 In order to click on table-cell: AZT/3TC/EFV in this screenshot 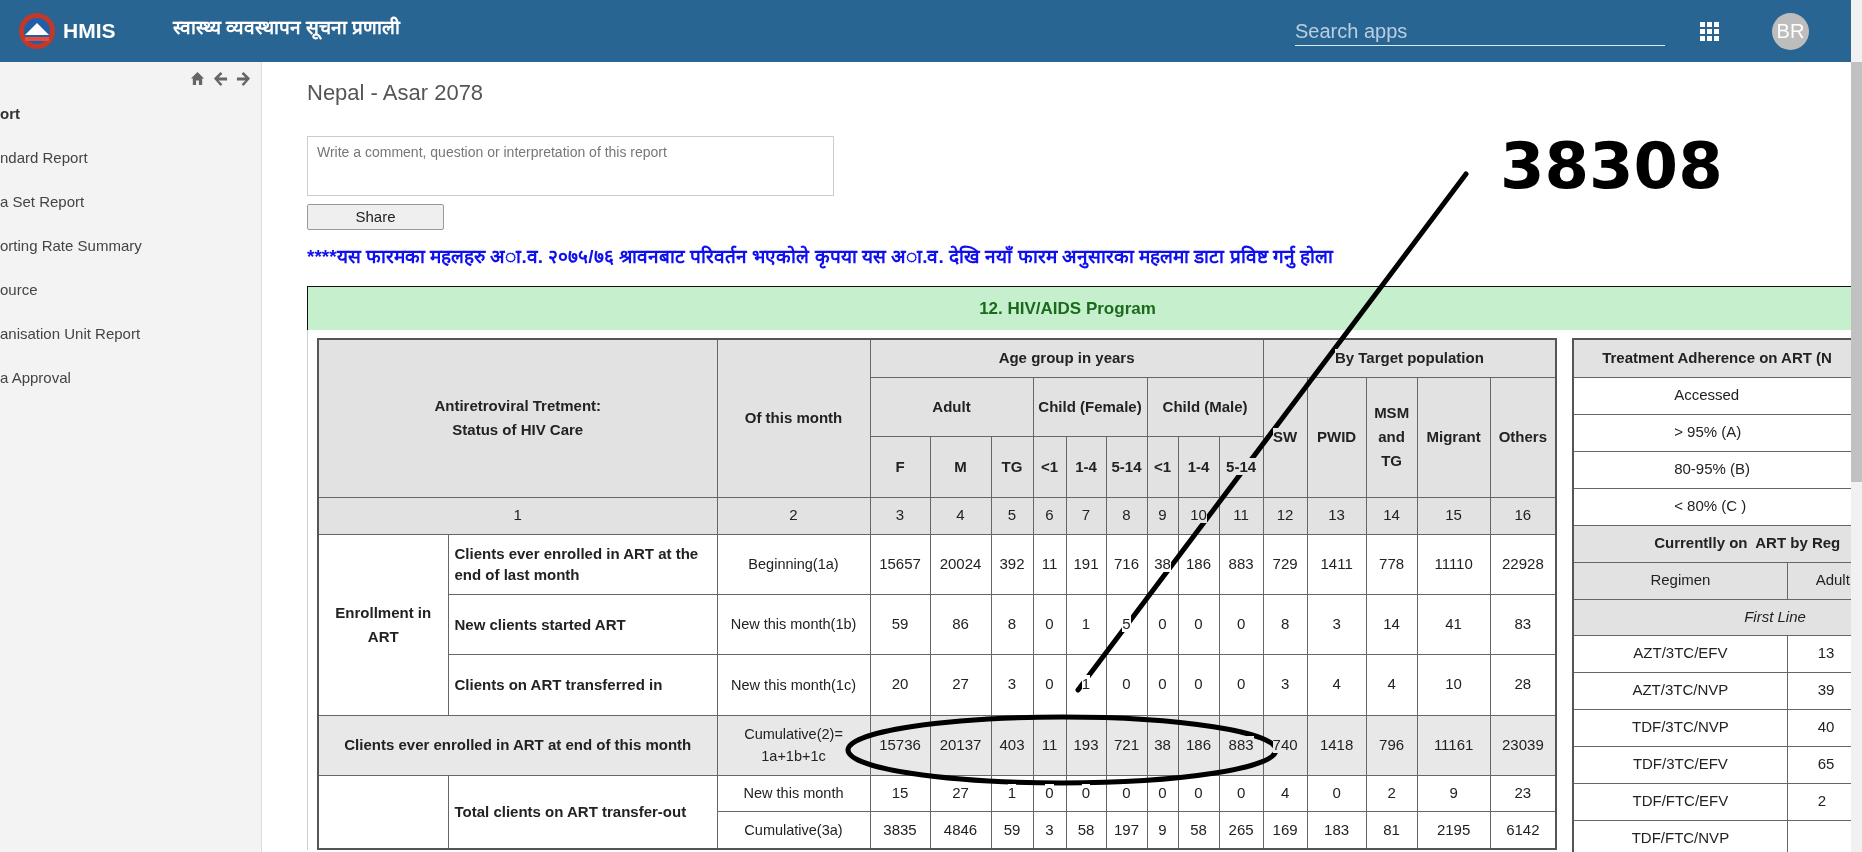, I will do `click(1680, 653)`.